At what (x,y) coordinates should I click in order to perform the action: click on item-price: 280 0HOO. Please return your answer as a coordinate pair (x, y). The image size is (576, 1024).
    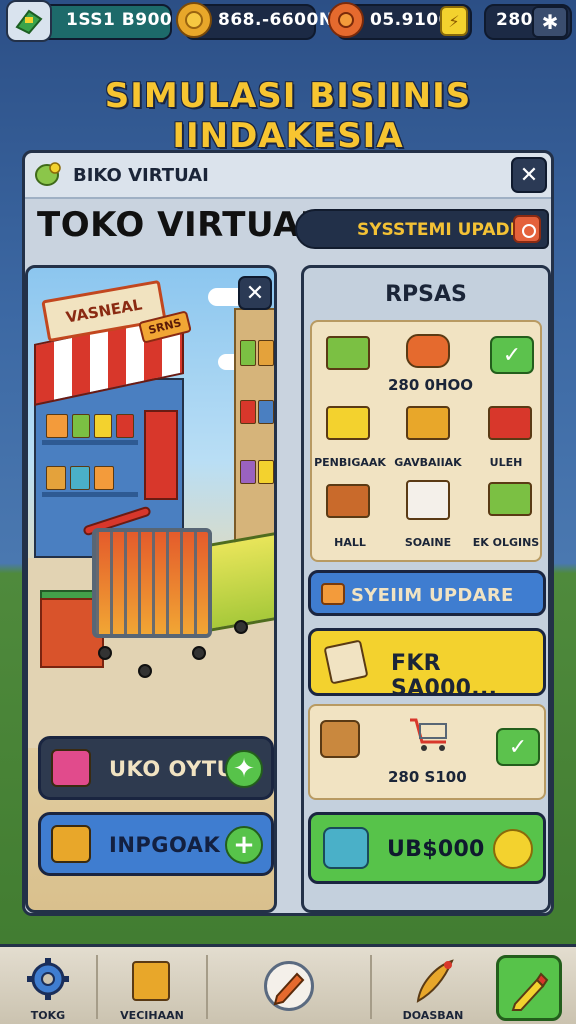
    Looking at the image, I should click on (431, 385).